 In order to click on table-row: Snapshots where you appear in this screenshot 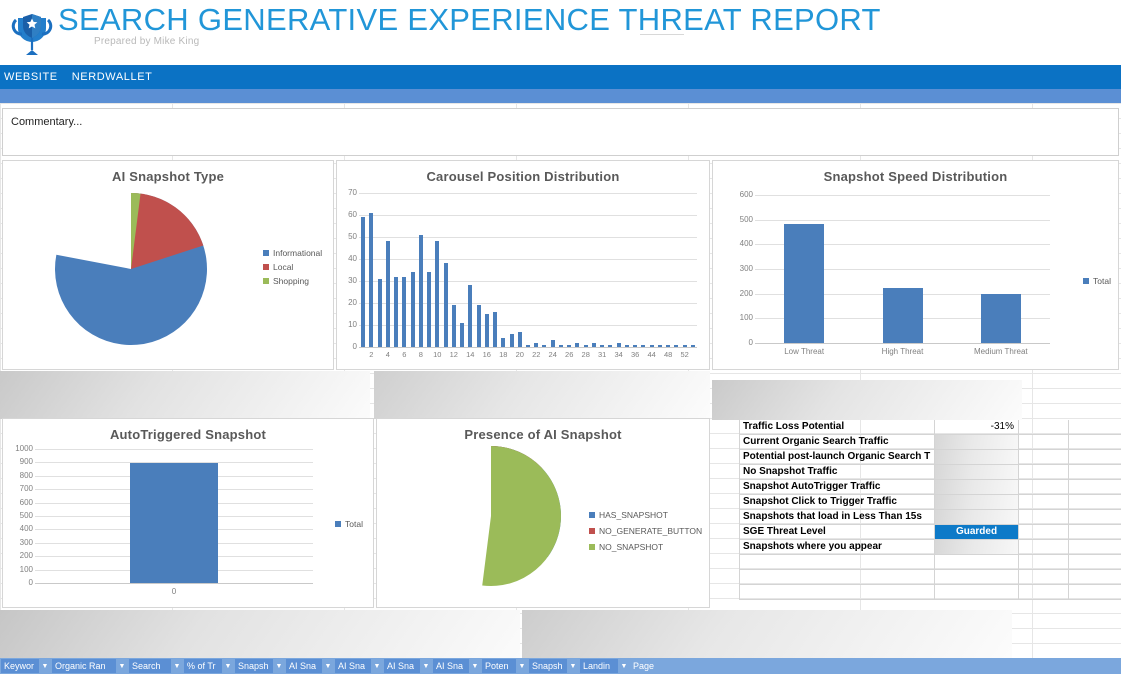, I will do `click(918, 547)`.